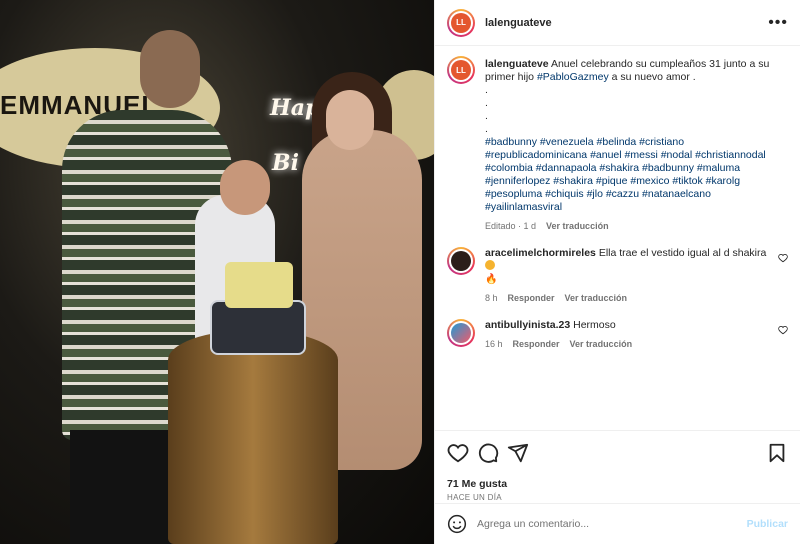  Describe the element at coordinates (682, 253) in the screenshot. I see `comment-text: Ella trae el vestido igual al d shakira` at that location.